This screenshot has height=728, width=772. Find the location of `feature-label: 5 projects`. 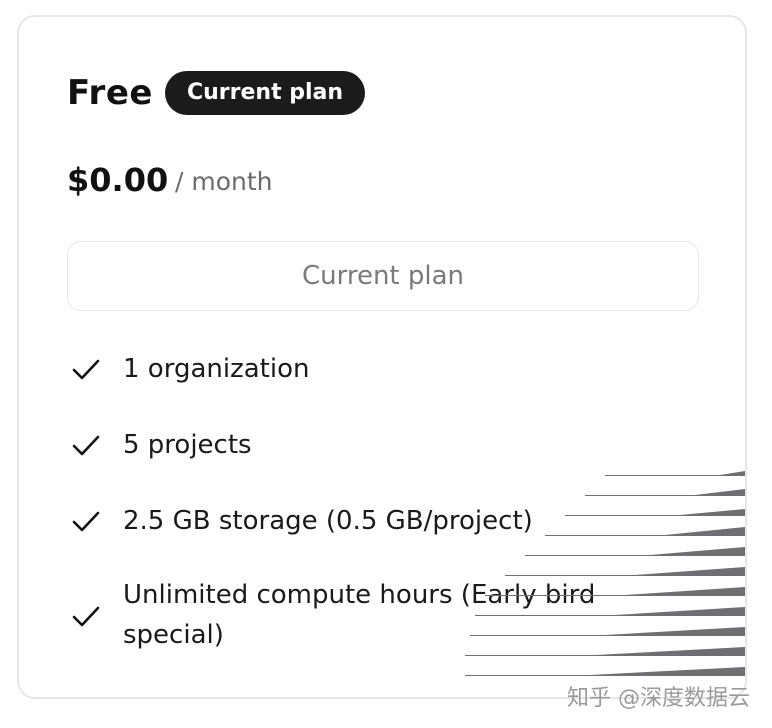

feature-label: 5 projects is located at coordinates (187, 445).